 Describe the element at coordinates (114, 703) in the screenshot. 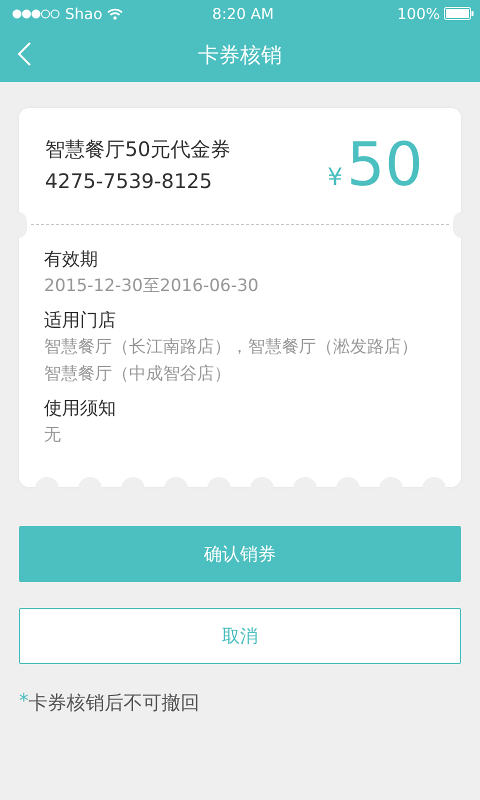

I see `note-text: 卡券核销后不可撤回` at that location.